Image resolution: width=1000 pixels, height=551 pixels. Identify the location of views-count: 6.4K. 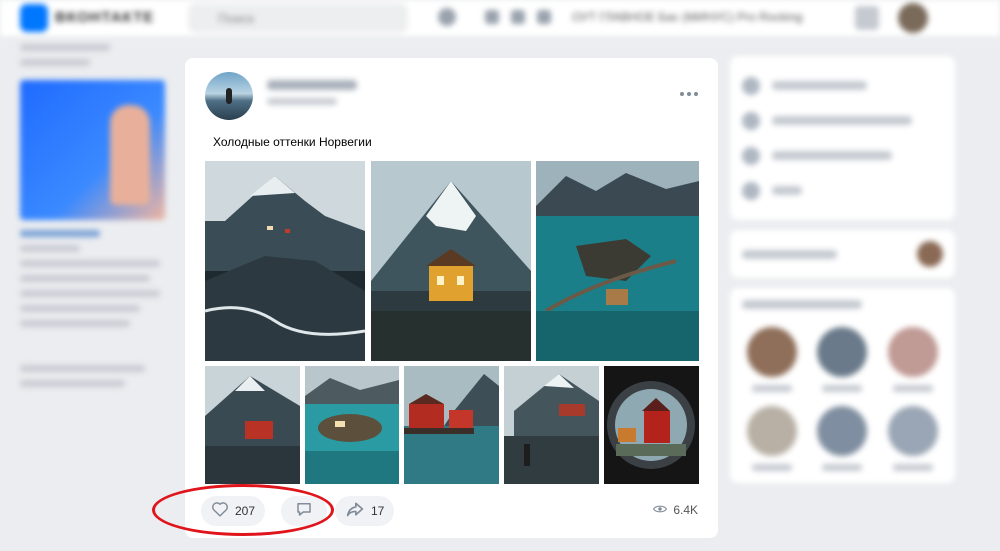
(685, 510).